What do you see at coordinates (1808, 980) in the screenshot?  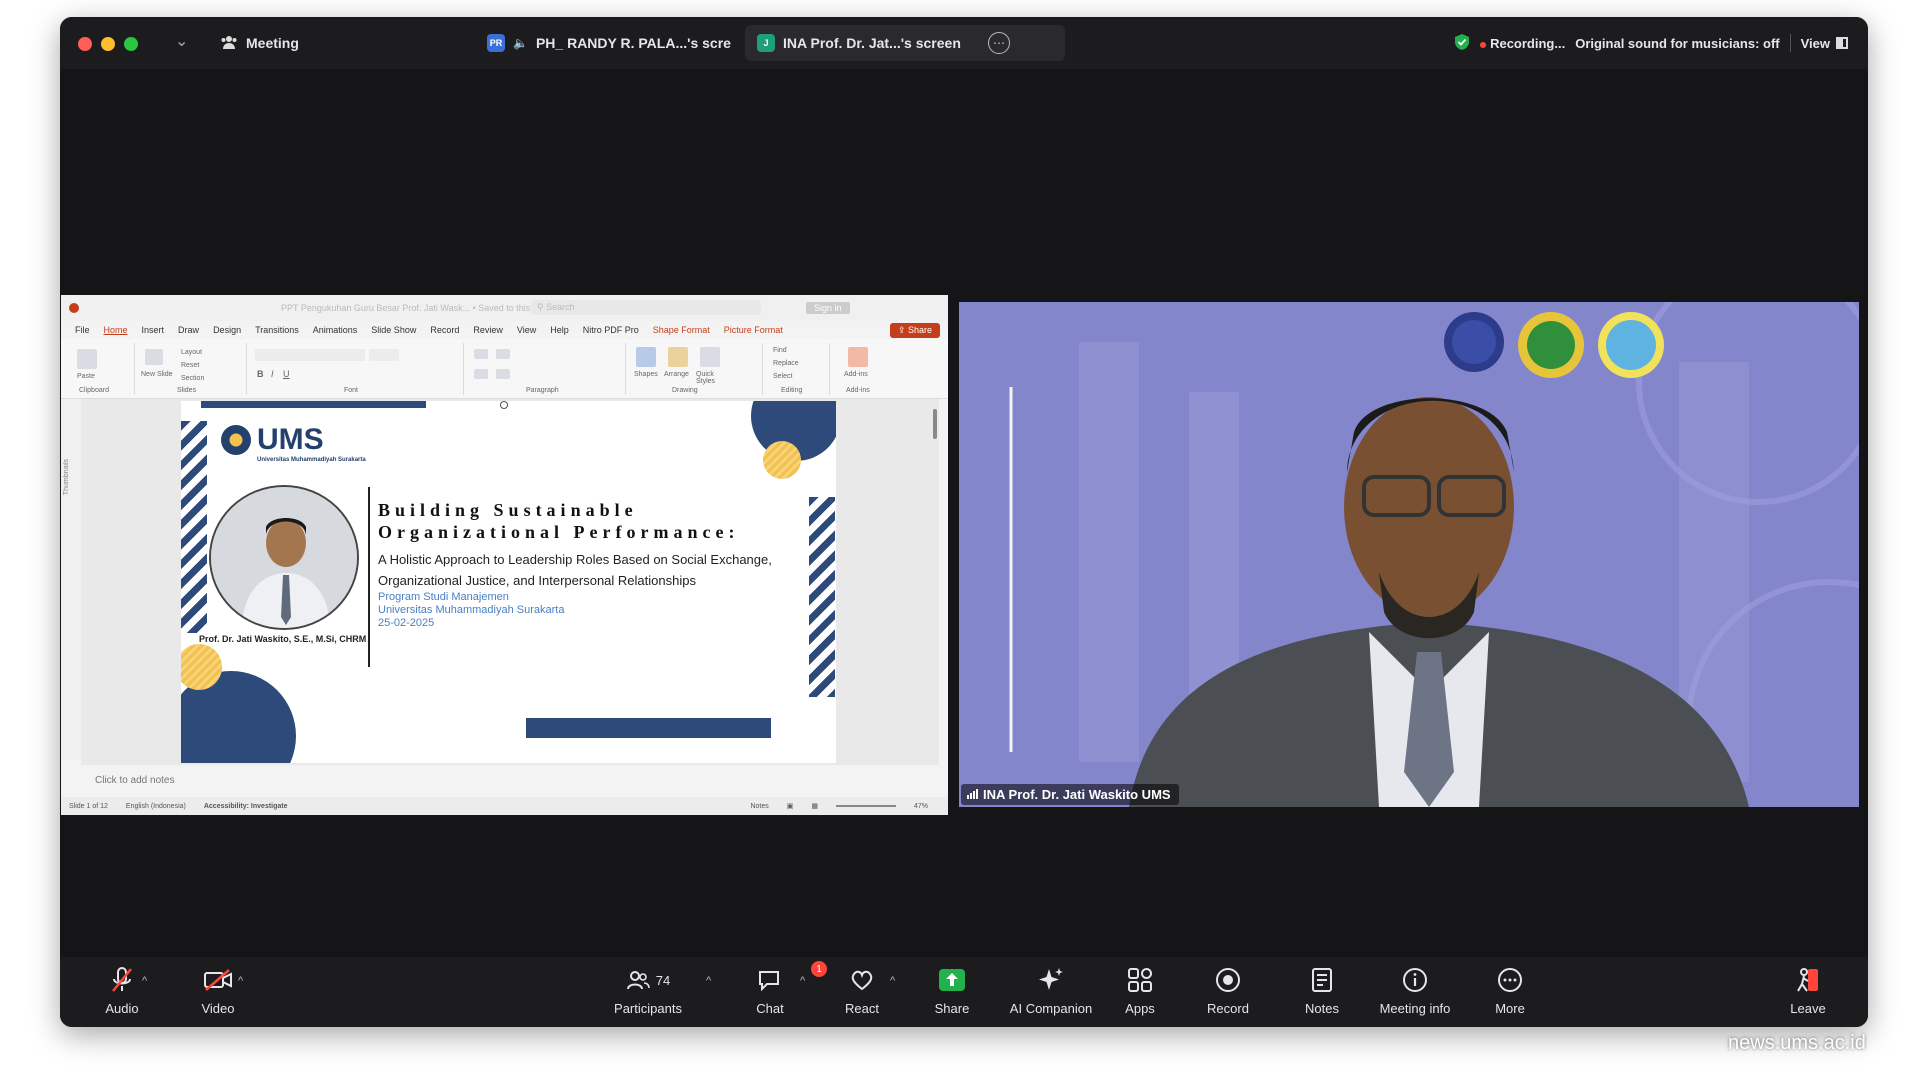 I see `leave-icon` at bounding box center [1808, 980].